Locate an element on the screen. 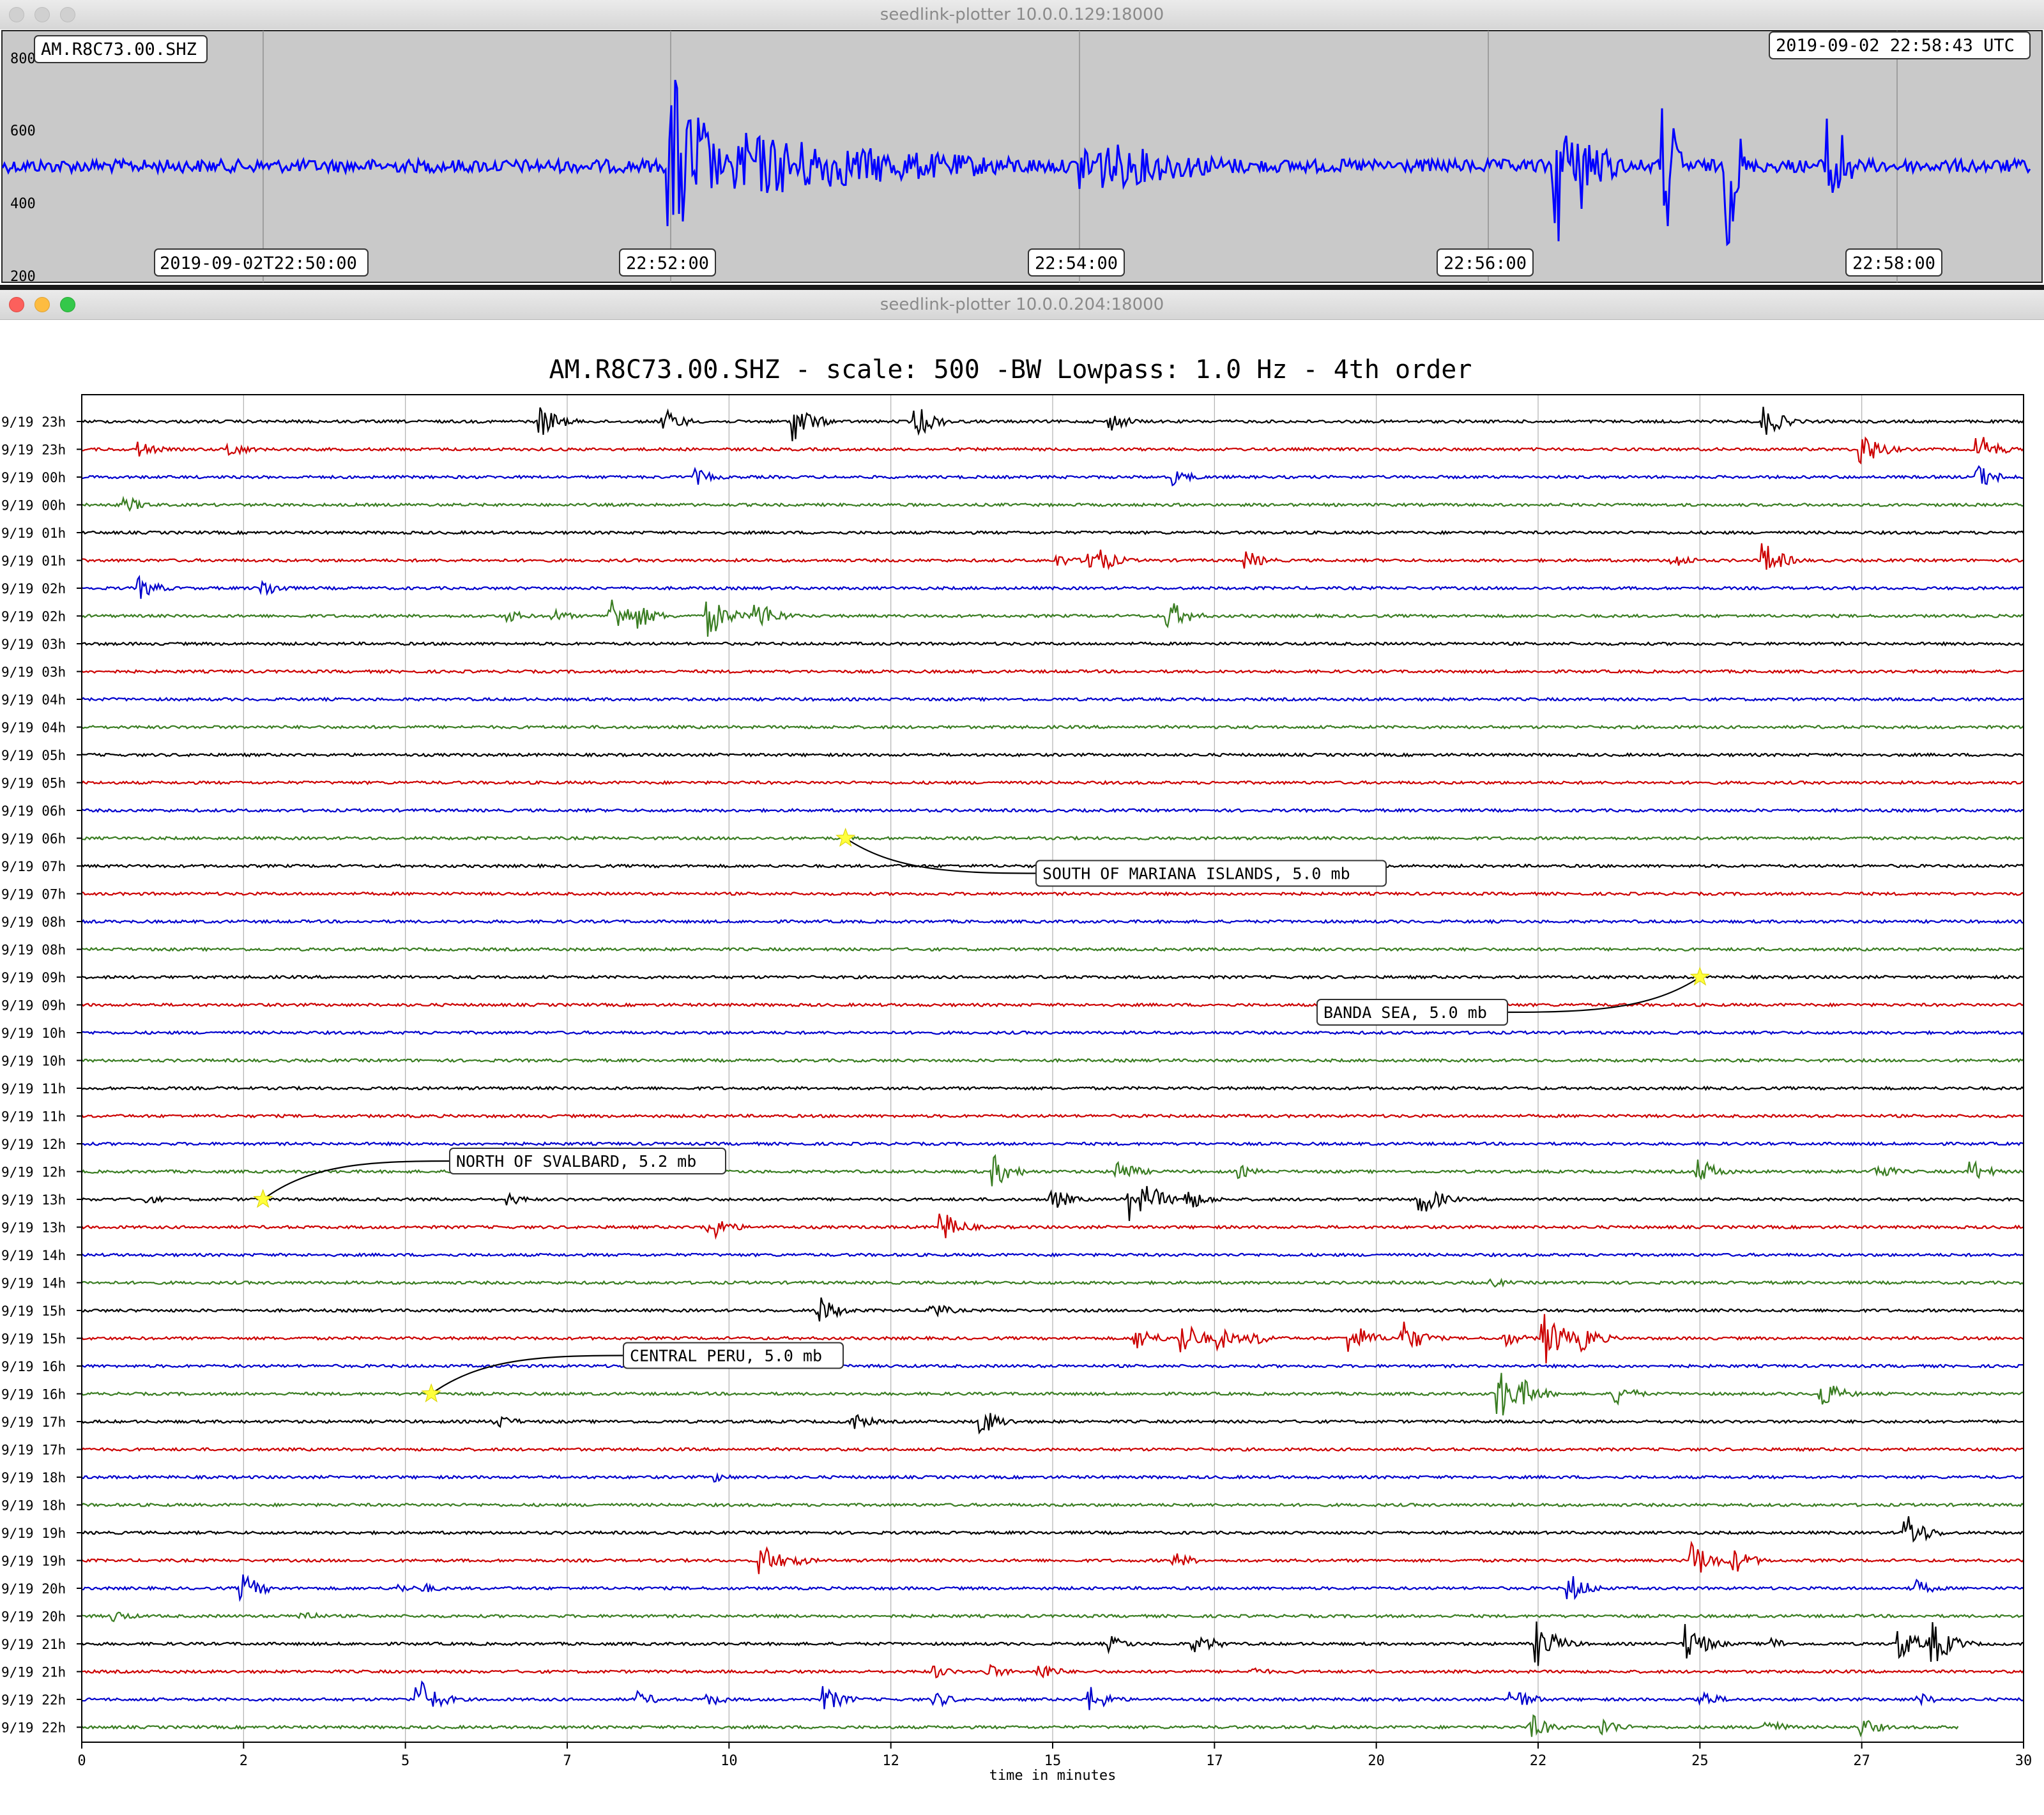  x-tick-labels: 0 2 5 7 10 12 15 17 20 22 25 27 30 is located at coordinates (1054, 1755).